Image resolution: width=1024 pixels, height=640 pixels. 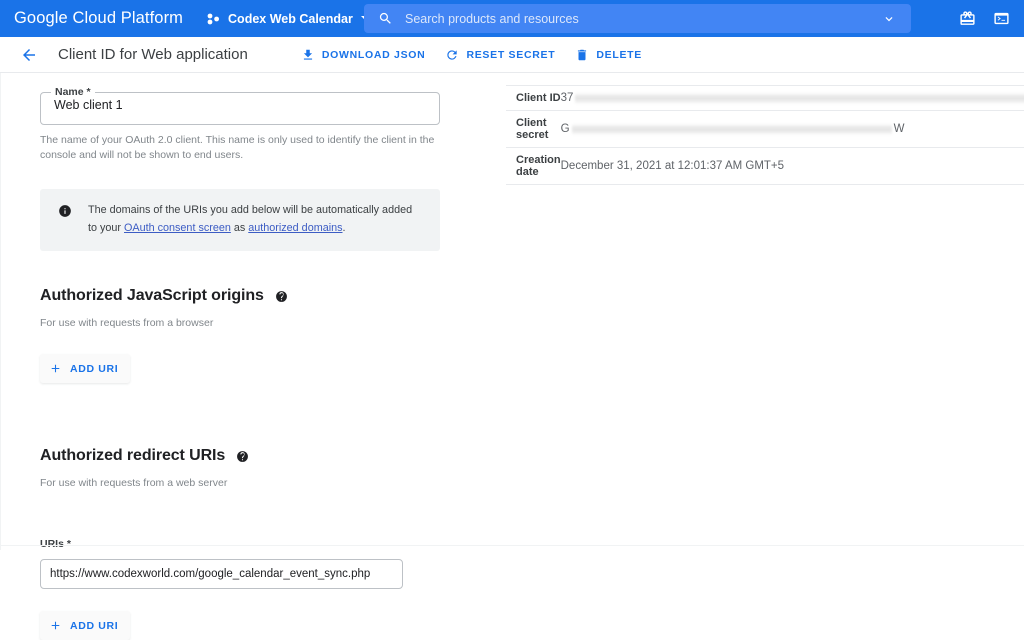 I want to click on javascript-origins-add-wrapper: ADD URI, so click(x=273, y=369).